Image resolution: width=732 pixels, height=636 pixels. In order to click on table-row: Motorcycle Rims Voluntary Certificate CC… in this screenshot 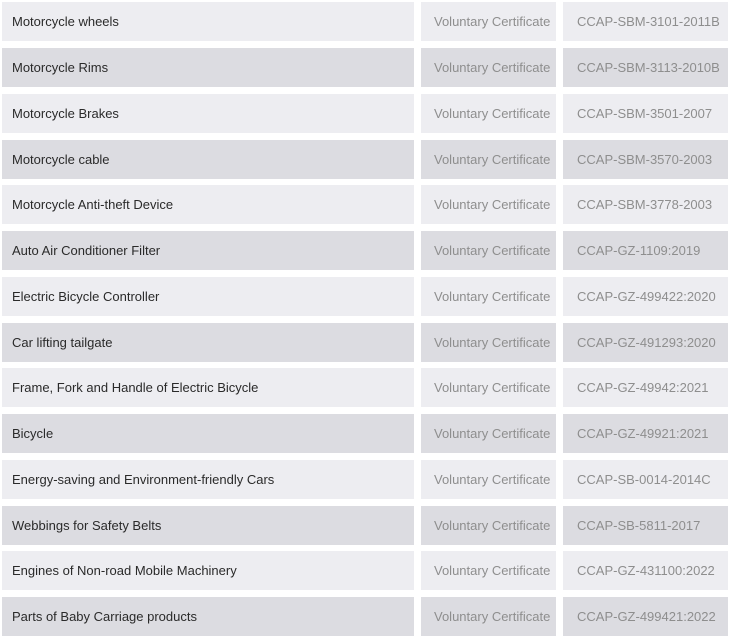, I will do `click(366, 67)`.